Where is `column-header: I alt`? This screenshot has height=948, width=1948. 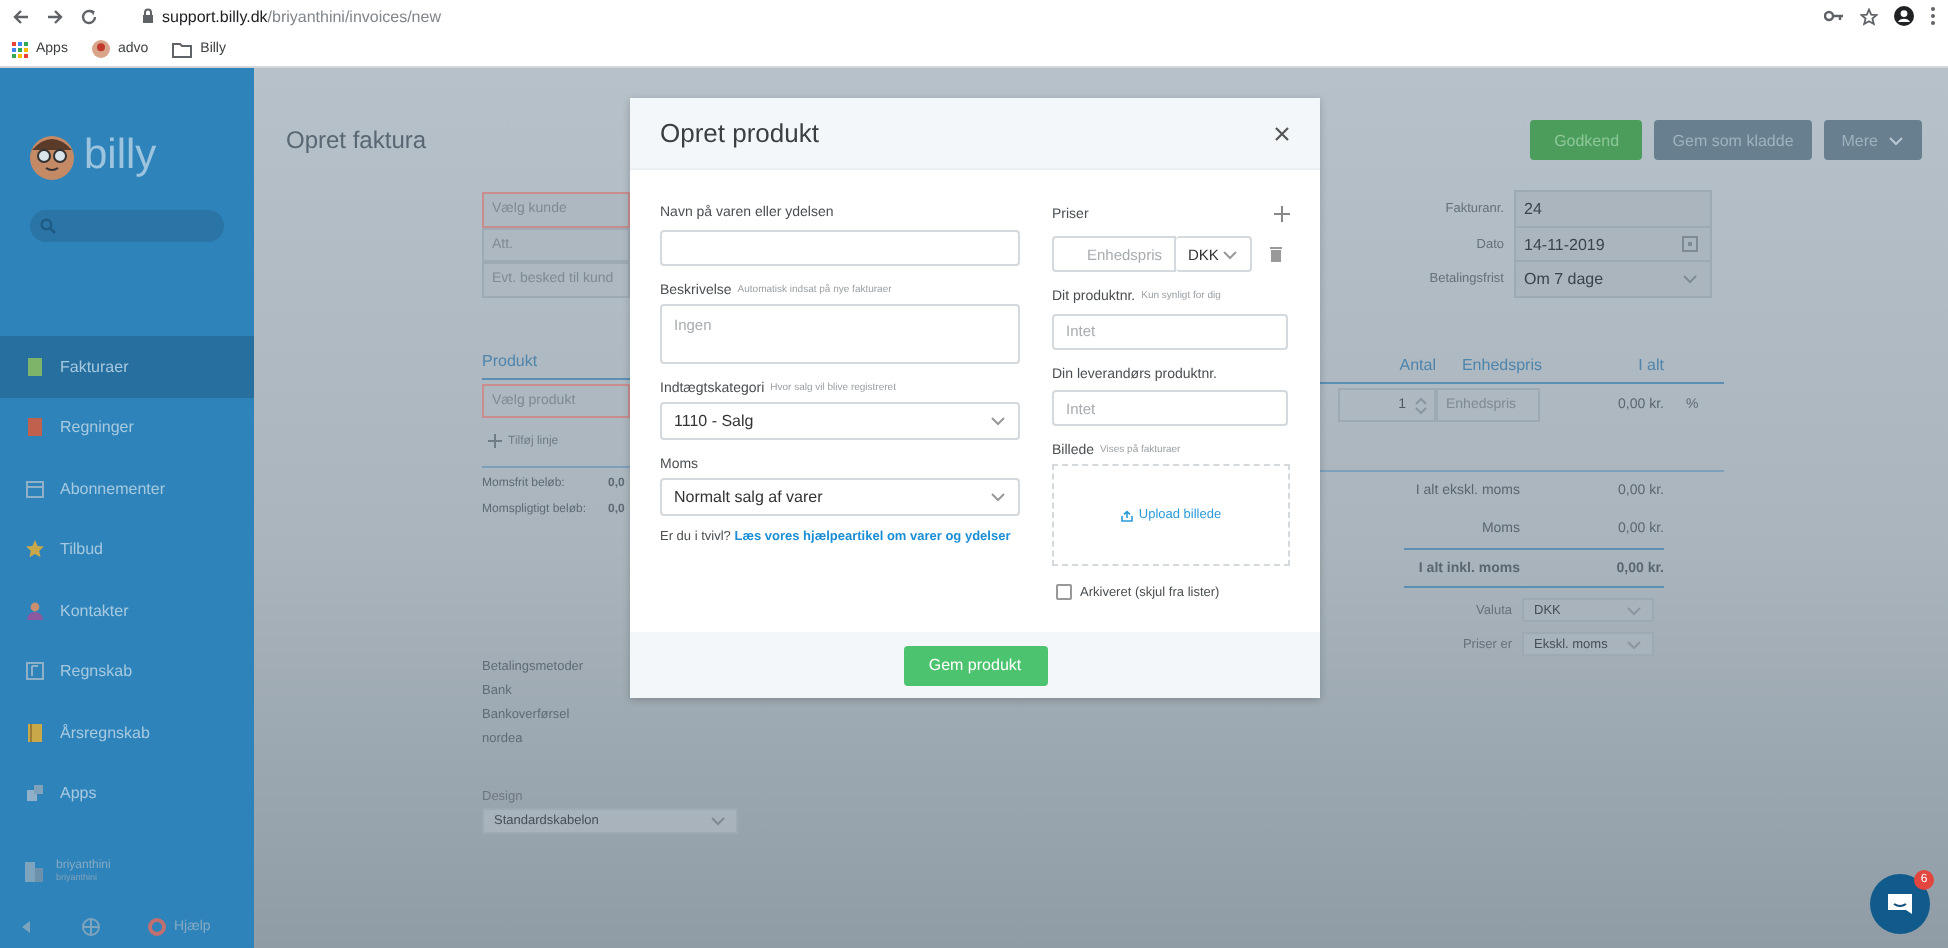 column-header: I alt is located at coordinates (1650, 365).